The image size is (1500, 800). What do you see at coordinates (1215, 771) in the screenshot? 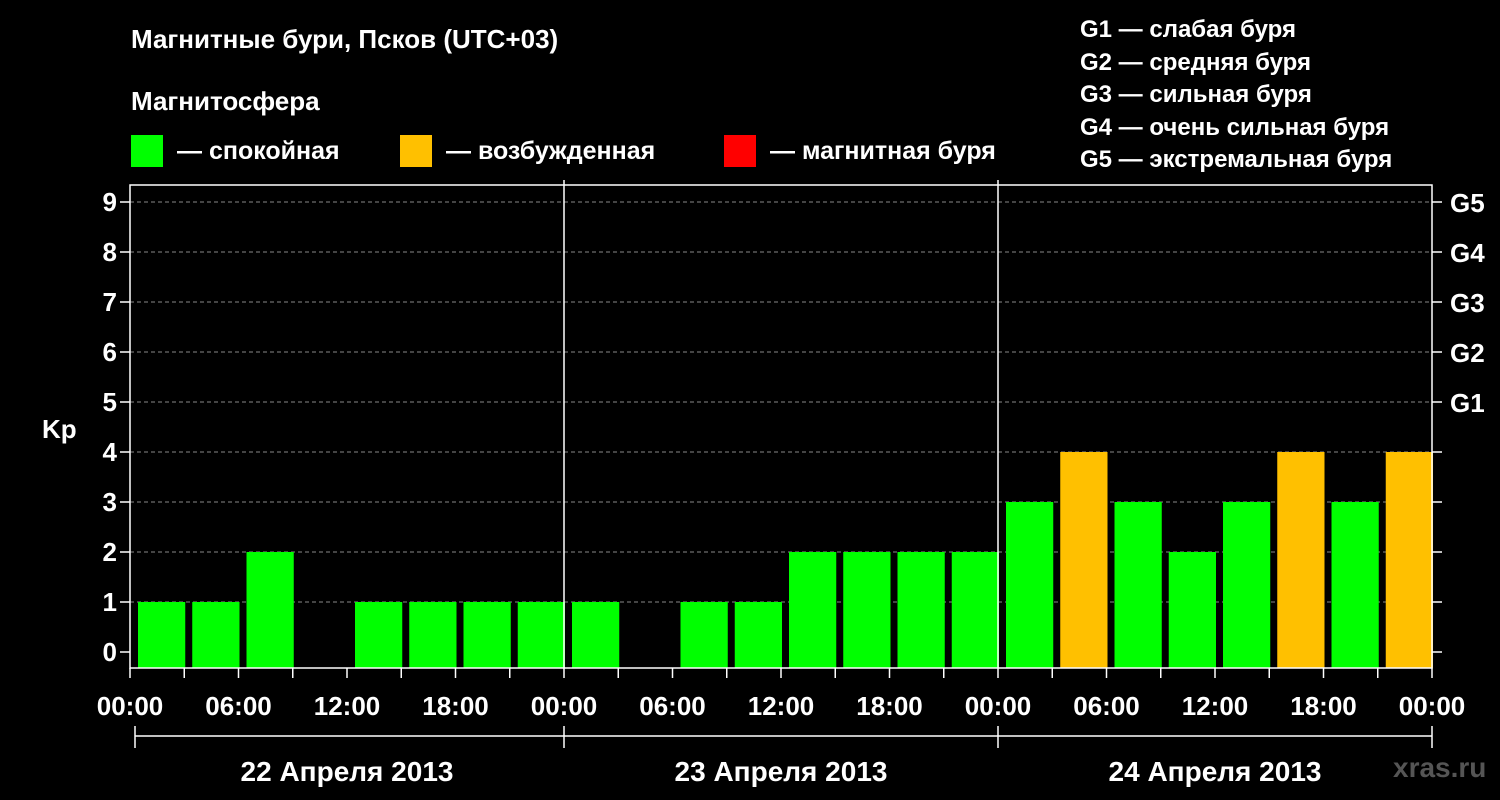
I see `day-label: 24 Апреля 2013` at bounding box center [1215, 771].